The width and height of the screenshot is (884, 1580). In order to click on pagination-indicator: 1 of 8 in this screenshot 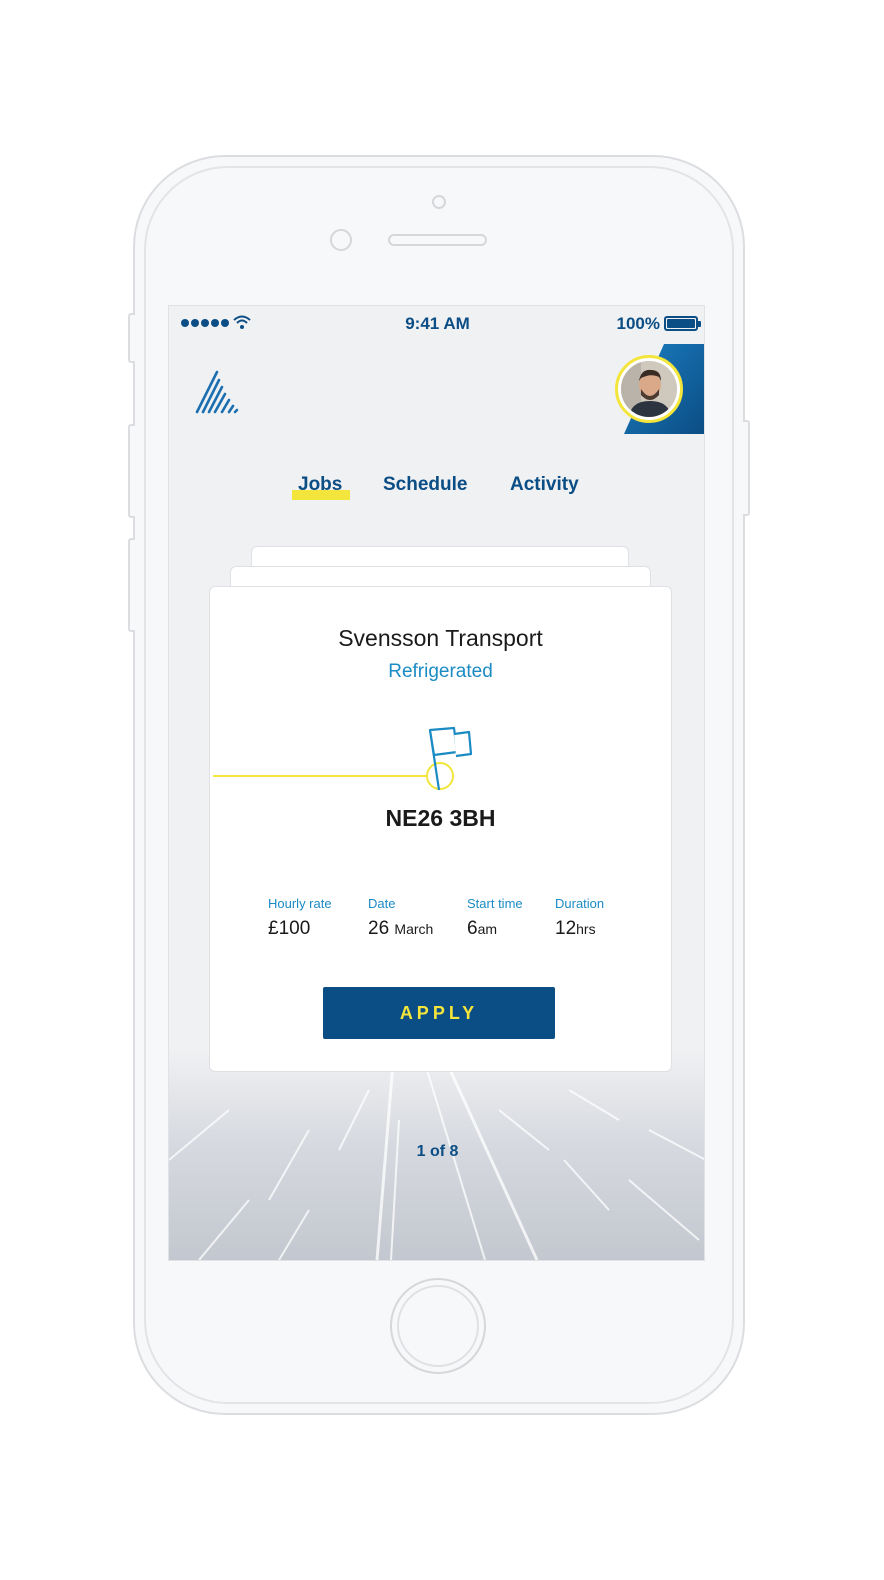, I will do `click(437, 1151)`.